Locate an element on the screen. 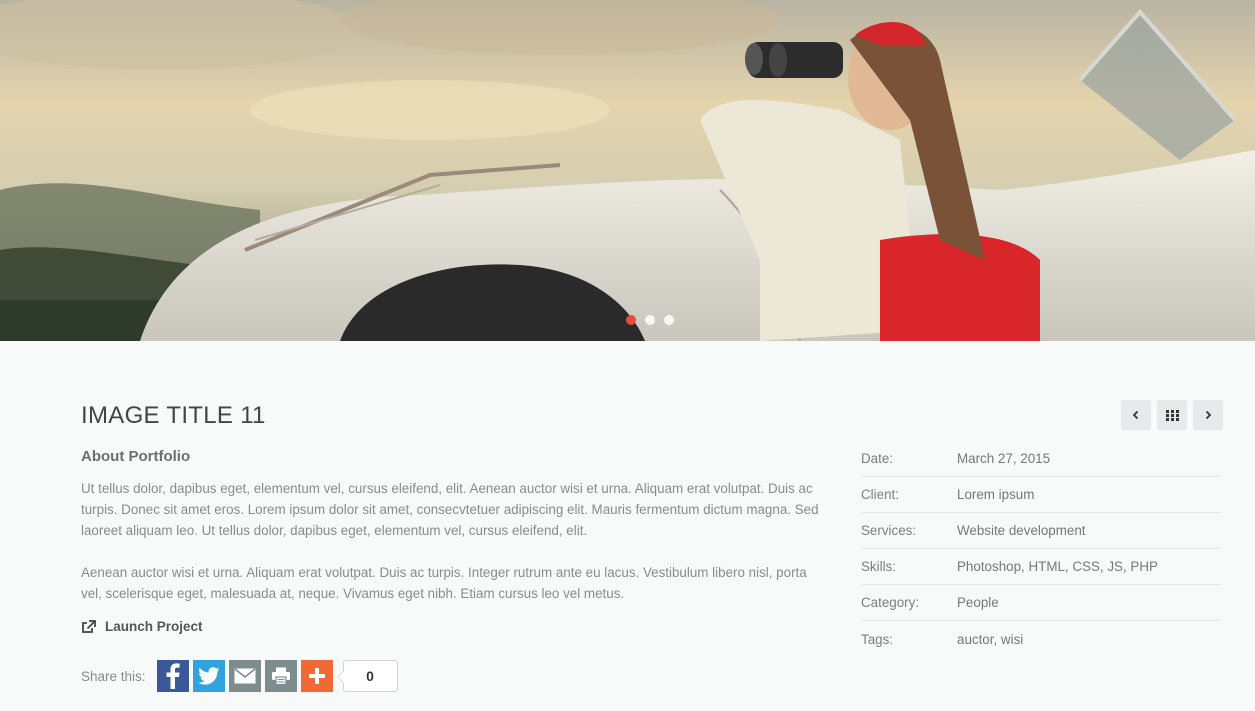  plus-icon is located at coordinates (316, 676).